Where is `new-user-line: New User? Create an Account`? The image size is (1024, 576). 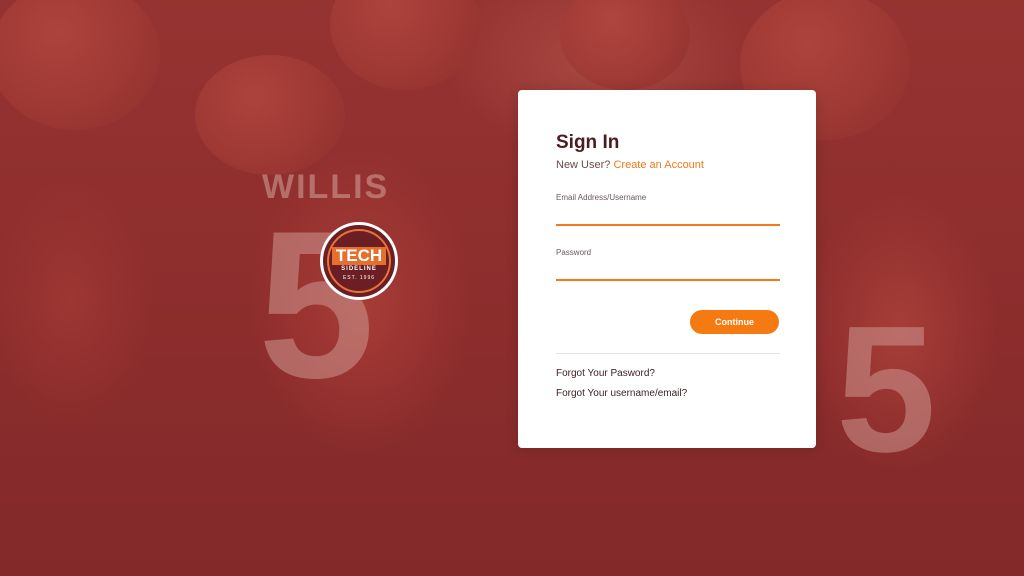 new-user-line: New User? Create an Account is located at coordinates (667, 165).